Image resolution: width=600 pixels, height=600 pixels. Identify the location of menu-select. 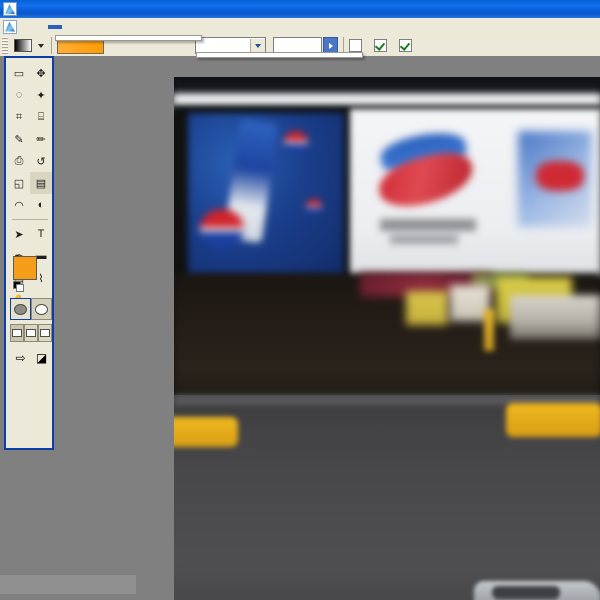
(83, 27).